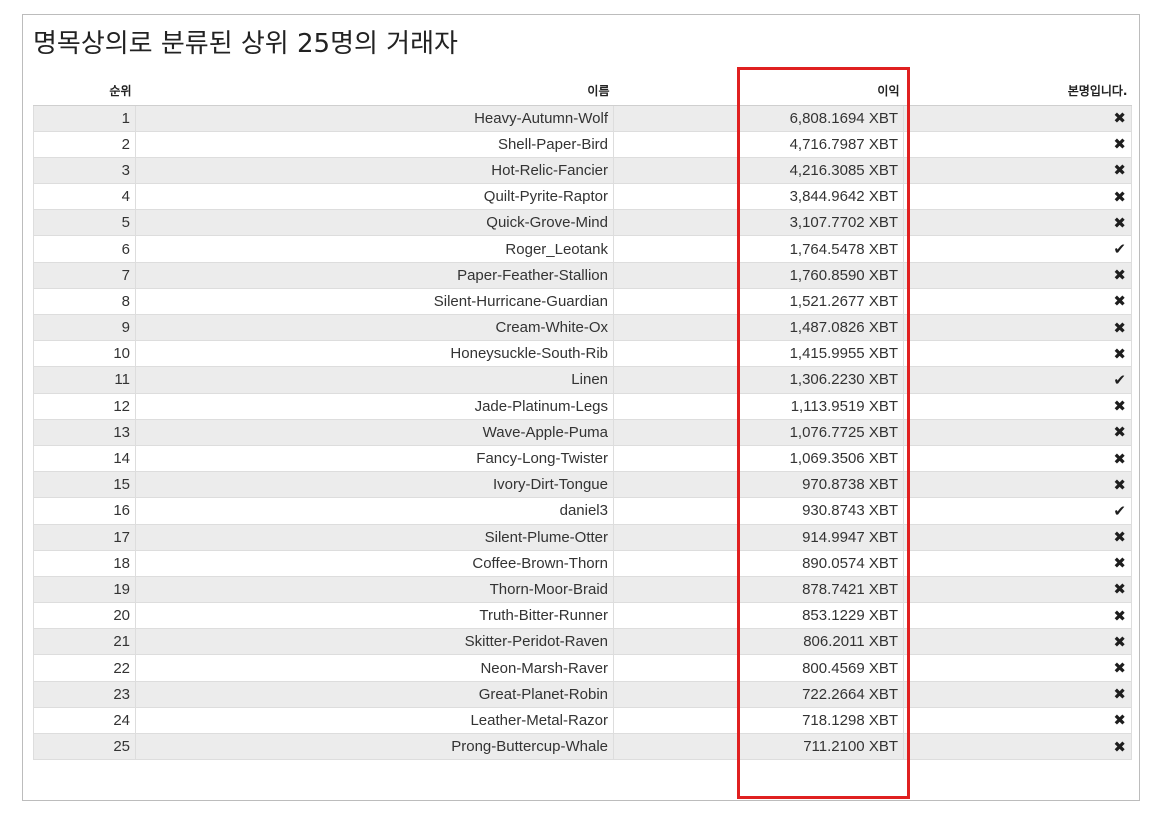 This screenshot has height=815, width=1149. What do you see at coordinates (374, 642) in the screenshot?
I see `name-cell: Skitter-Peridot-Raven` at bounding box center [374, 642].